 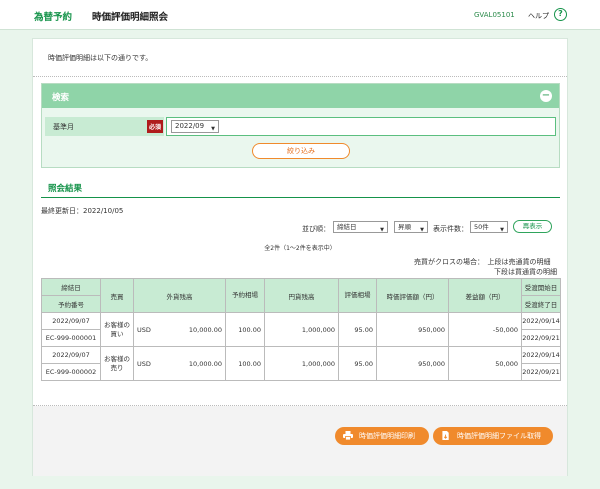 What do you see at coordinates (190, 126) in the screenshot?
I see `base-month-value: 2022/09` at bounding box center [190, 126].